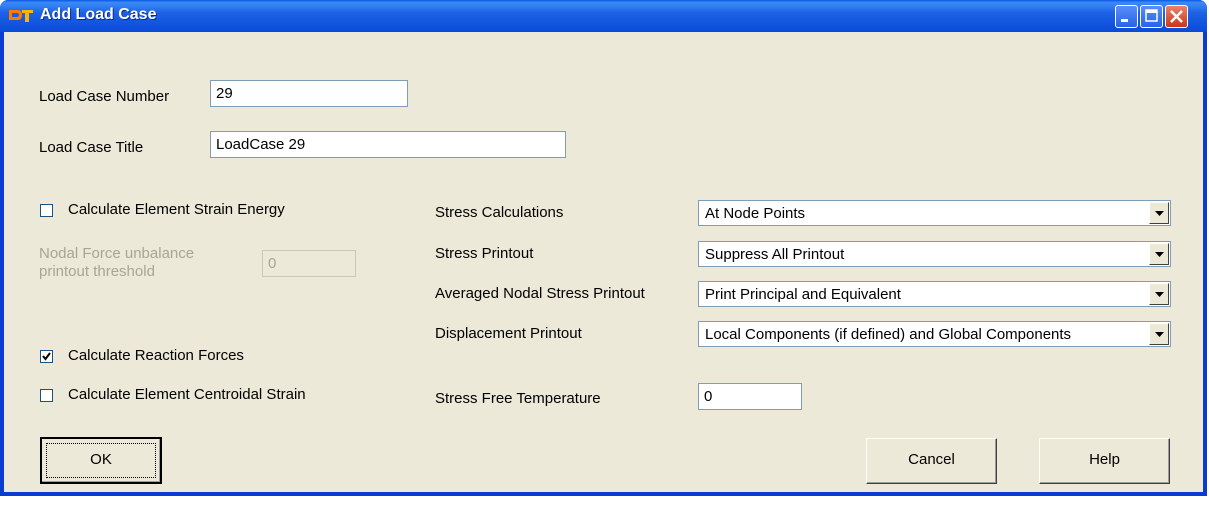  I want to click on stress-calculations-select: At Node Points, so click(934, 213).